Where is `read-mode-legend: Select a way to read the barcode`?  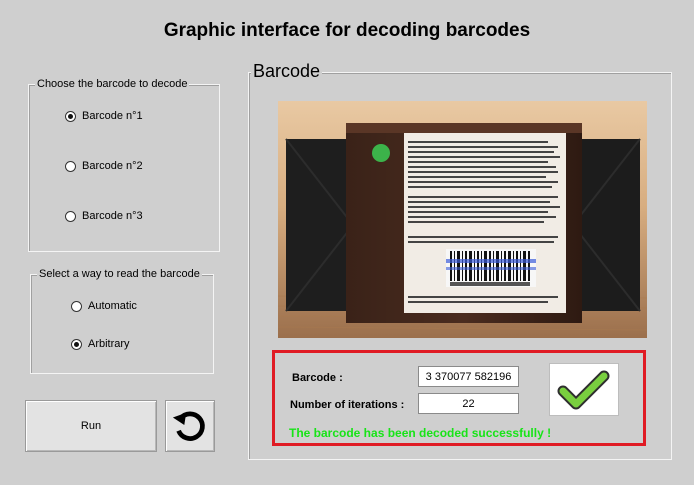
read-mode-legend: Select a way to read the barcode is located at coordinates (119, 274).